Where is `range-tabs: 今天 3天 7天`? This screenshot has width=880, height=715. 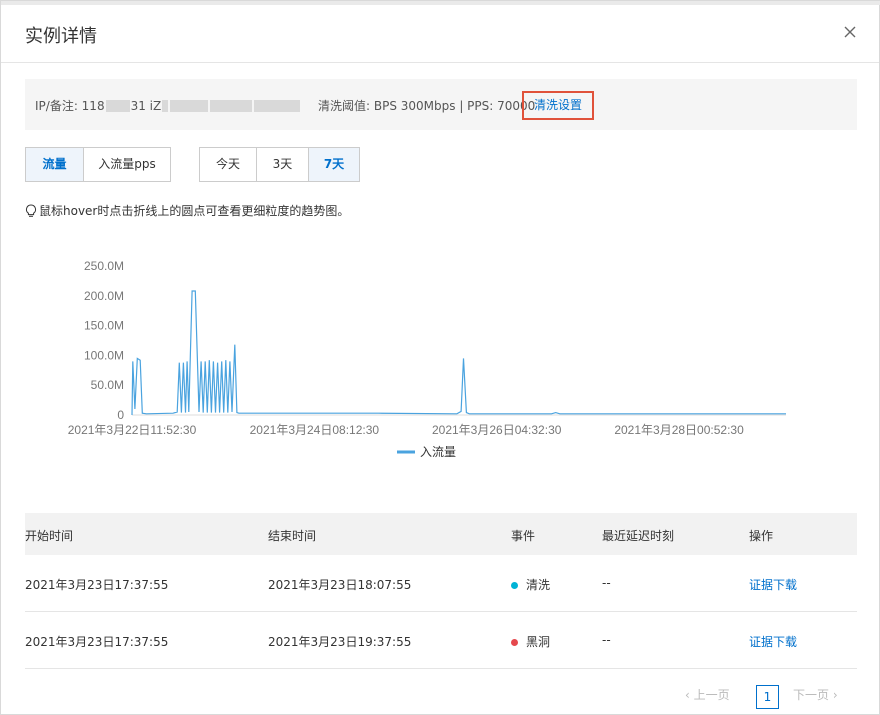 range-tabs: 今天 3天 7天 is located at coordinates (279, 164).